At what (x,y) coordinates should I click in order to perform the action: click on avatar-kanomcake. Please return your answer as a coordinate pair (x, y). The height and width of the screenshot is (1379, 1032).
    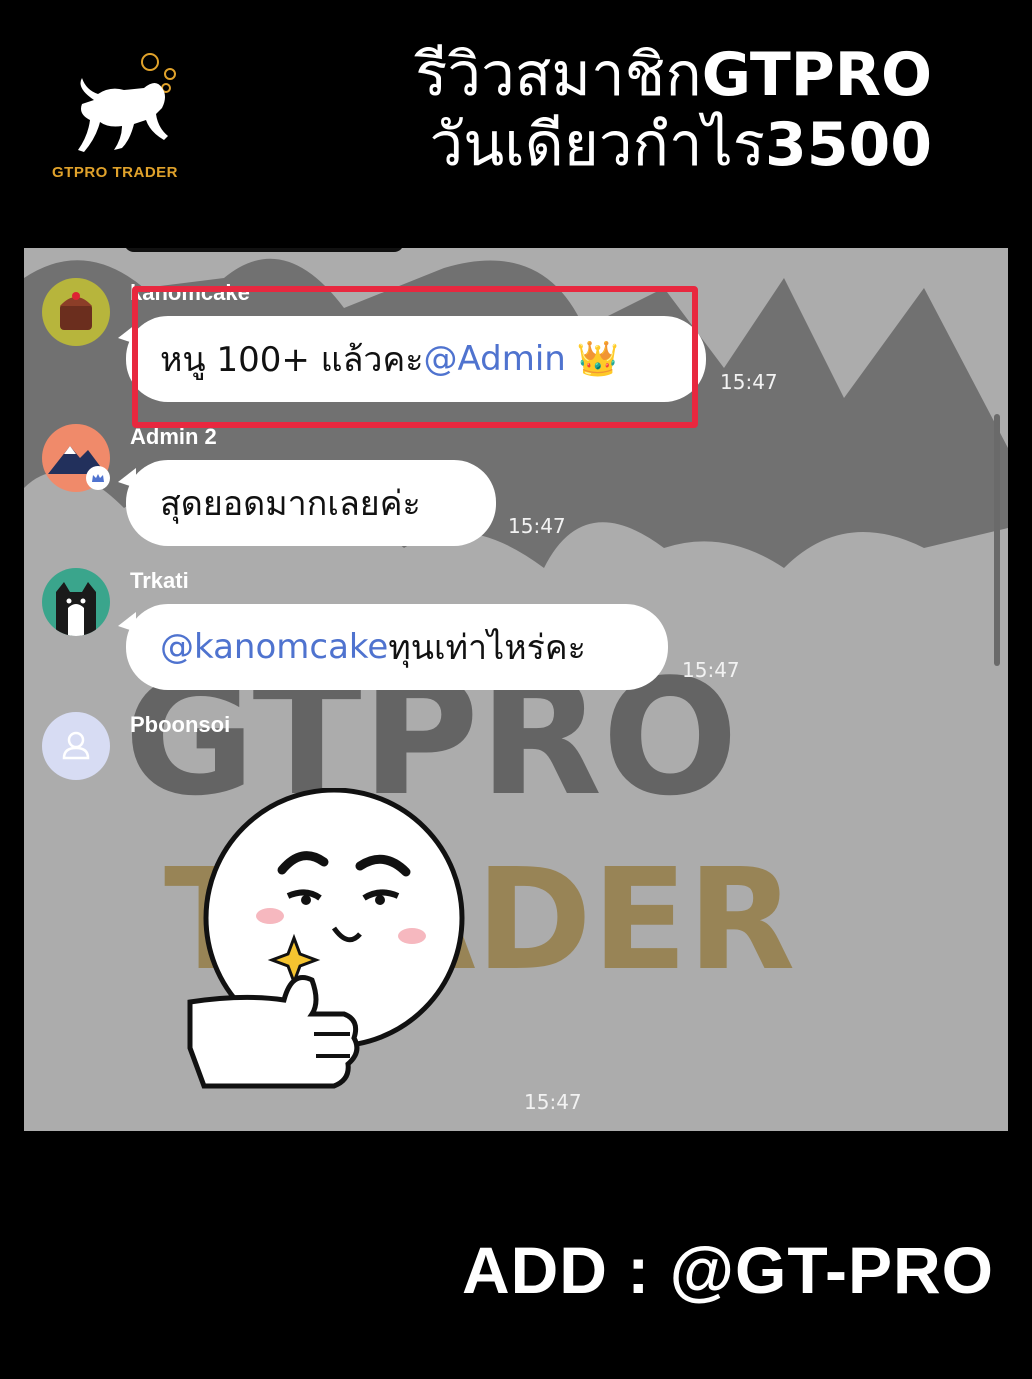
    Looking at the image, I should click on (76, 312).